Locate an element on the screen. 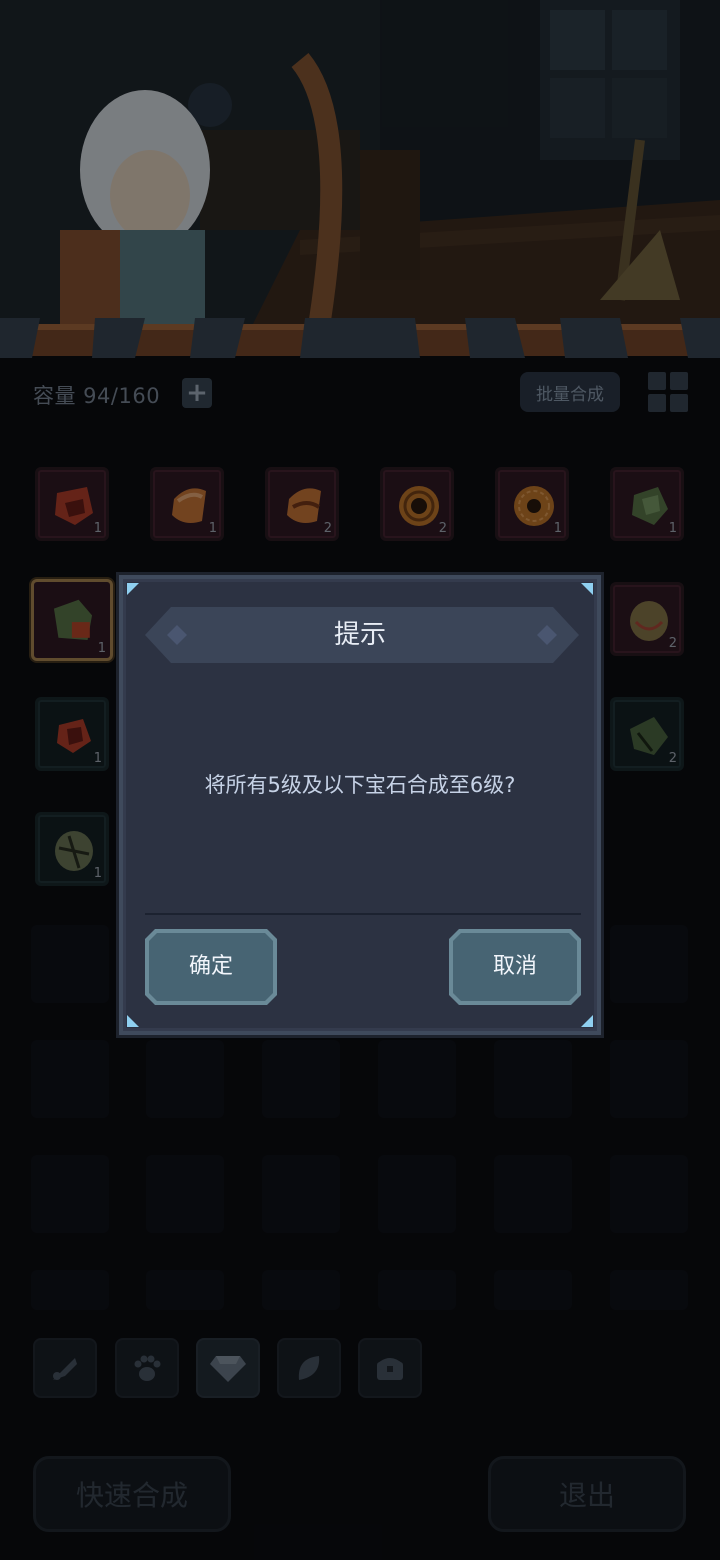 This screenshot has height=1560, width=720. dialog-divider is located at coordinates (363, 914).